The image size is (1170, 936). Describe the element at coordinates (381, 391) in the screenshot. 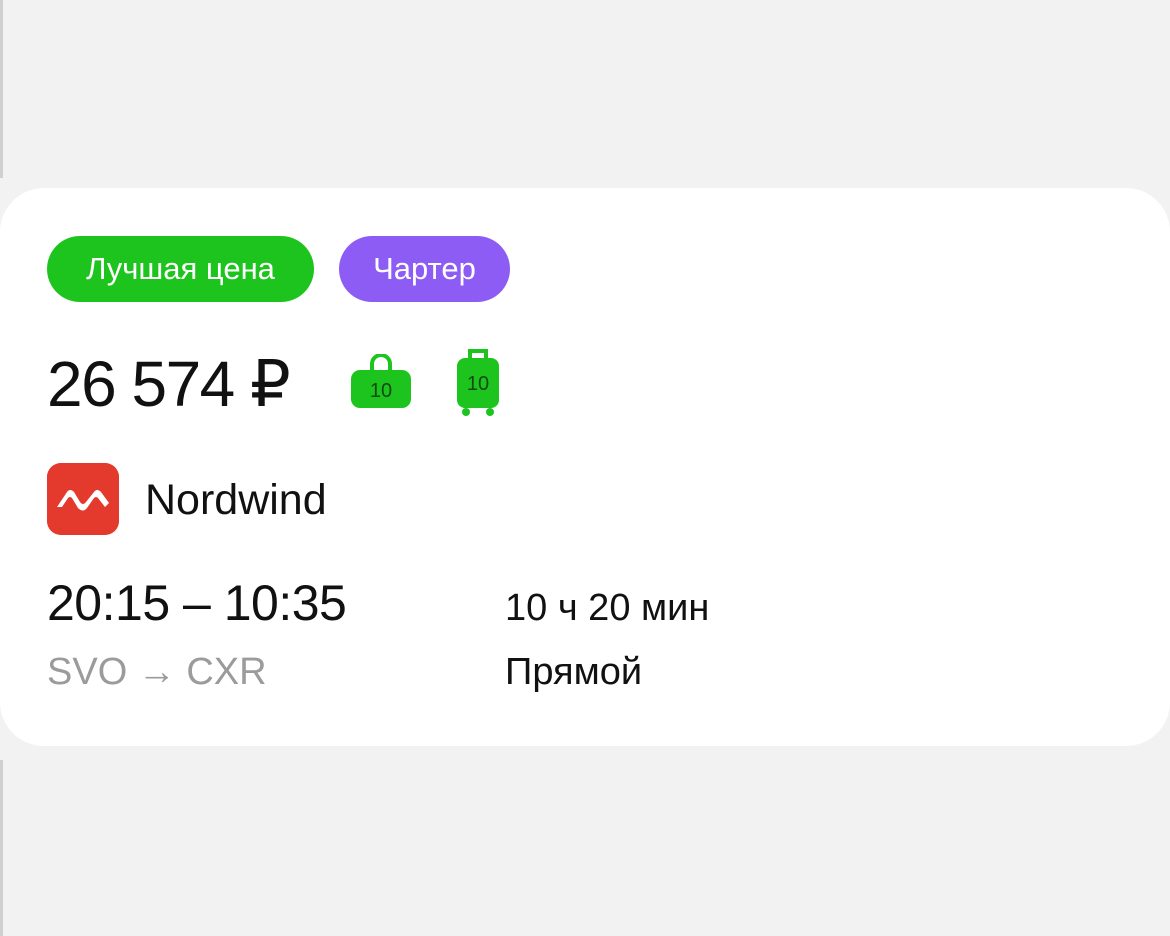

I see `hand-luggage-weight: 10` at that location.